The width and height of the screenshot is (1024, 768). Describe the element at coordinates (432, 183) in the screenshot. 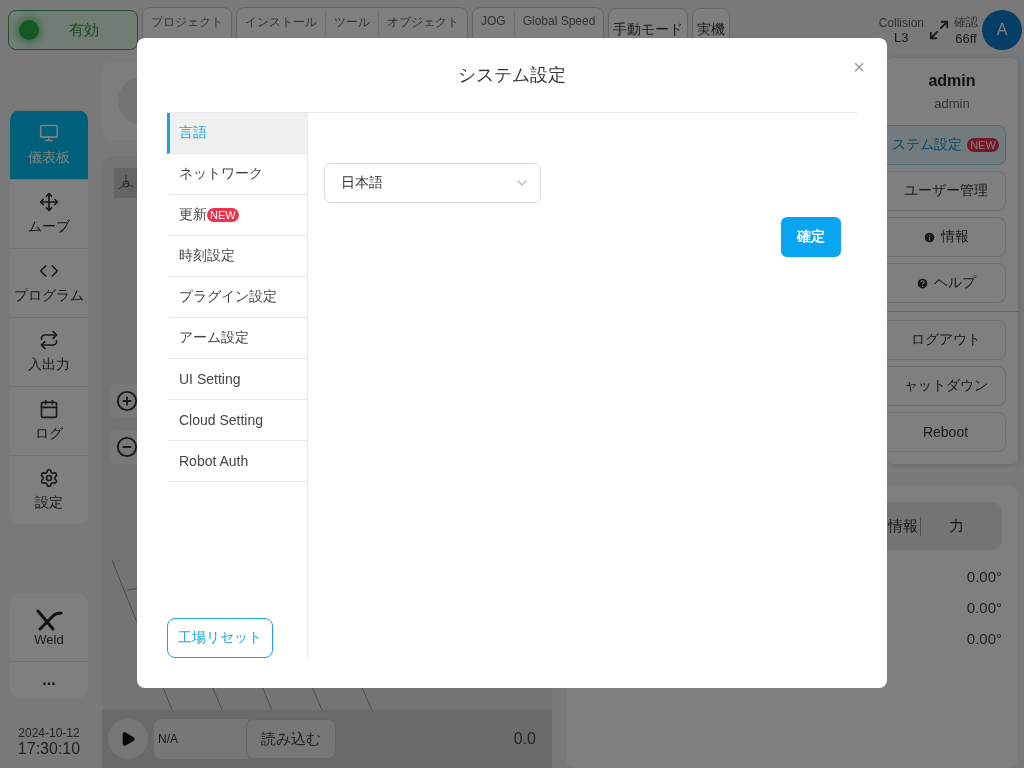

I see `language-select: 日本語` at that location.